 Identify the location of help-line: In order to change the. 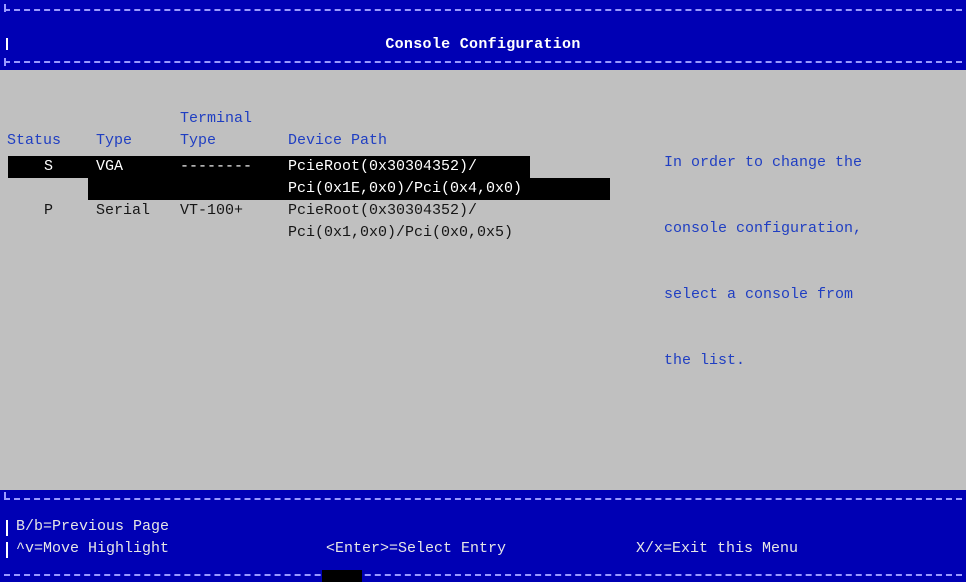
(763, 162).